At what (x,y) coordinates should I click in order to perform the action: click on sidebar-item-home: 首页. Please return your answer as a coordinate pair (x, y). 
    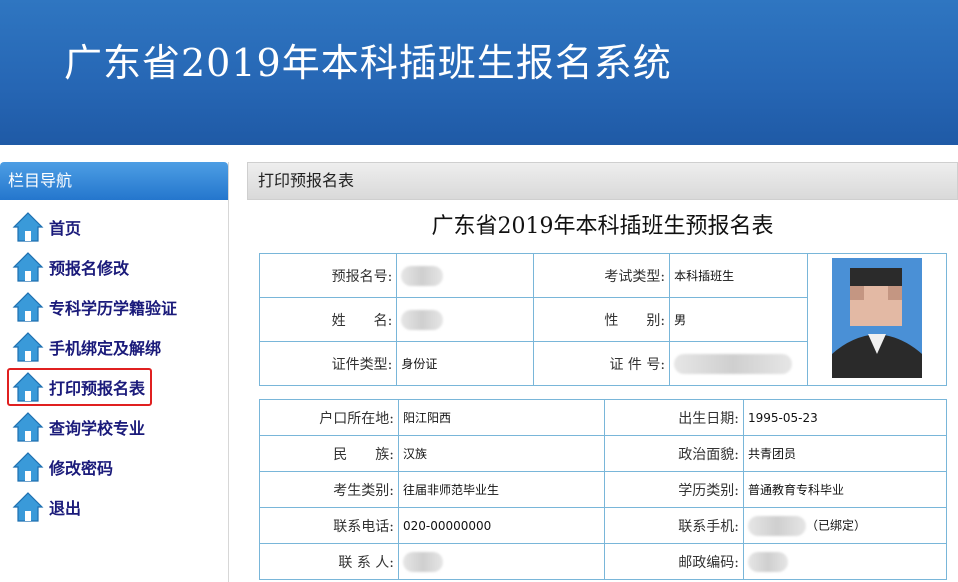
    Looking at the image, I should click on (46, 227).